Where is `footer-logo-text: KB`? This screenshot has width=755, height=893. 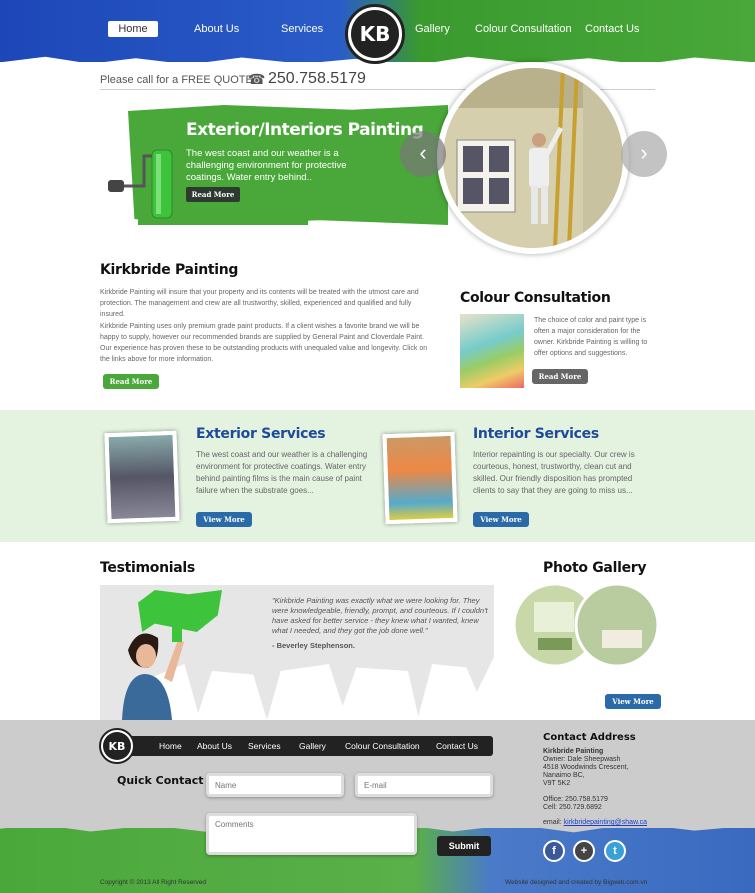
footer-logo-text: KB is located at coordinates (117, 746).